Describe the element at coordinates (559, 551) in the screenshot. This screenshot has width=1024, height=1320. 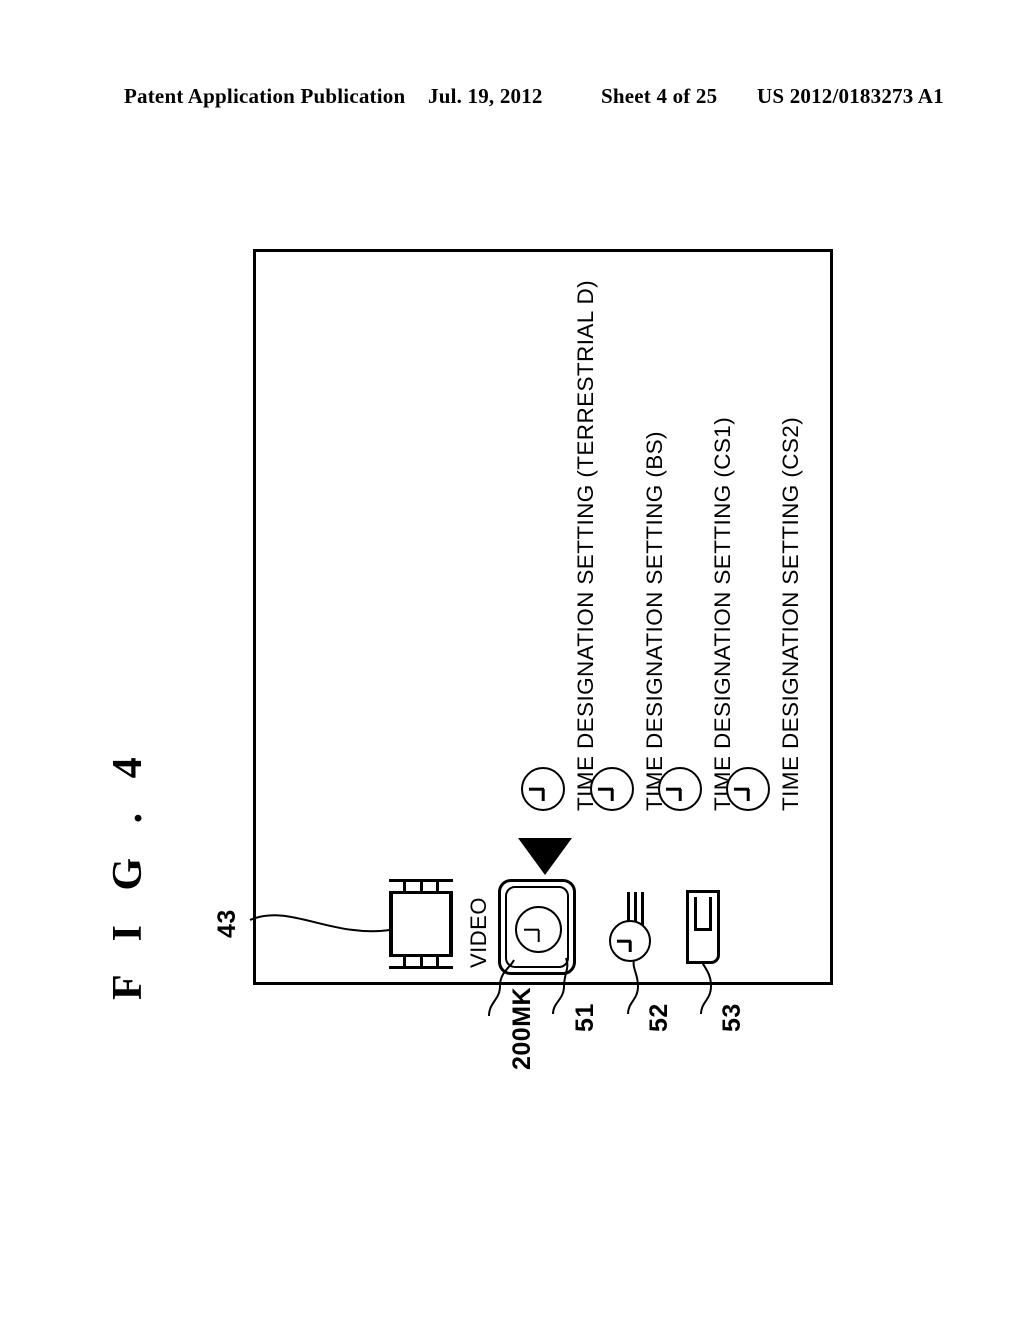
I see `menu-item-terrestrial-d: TIME DESIGNATION SETTING (TERRESTRIAL D)` at that location.